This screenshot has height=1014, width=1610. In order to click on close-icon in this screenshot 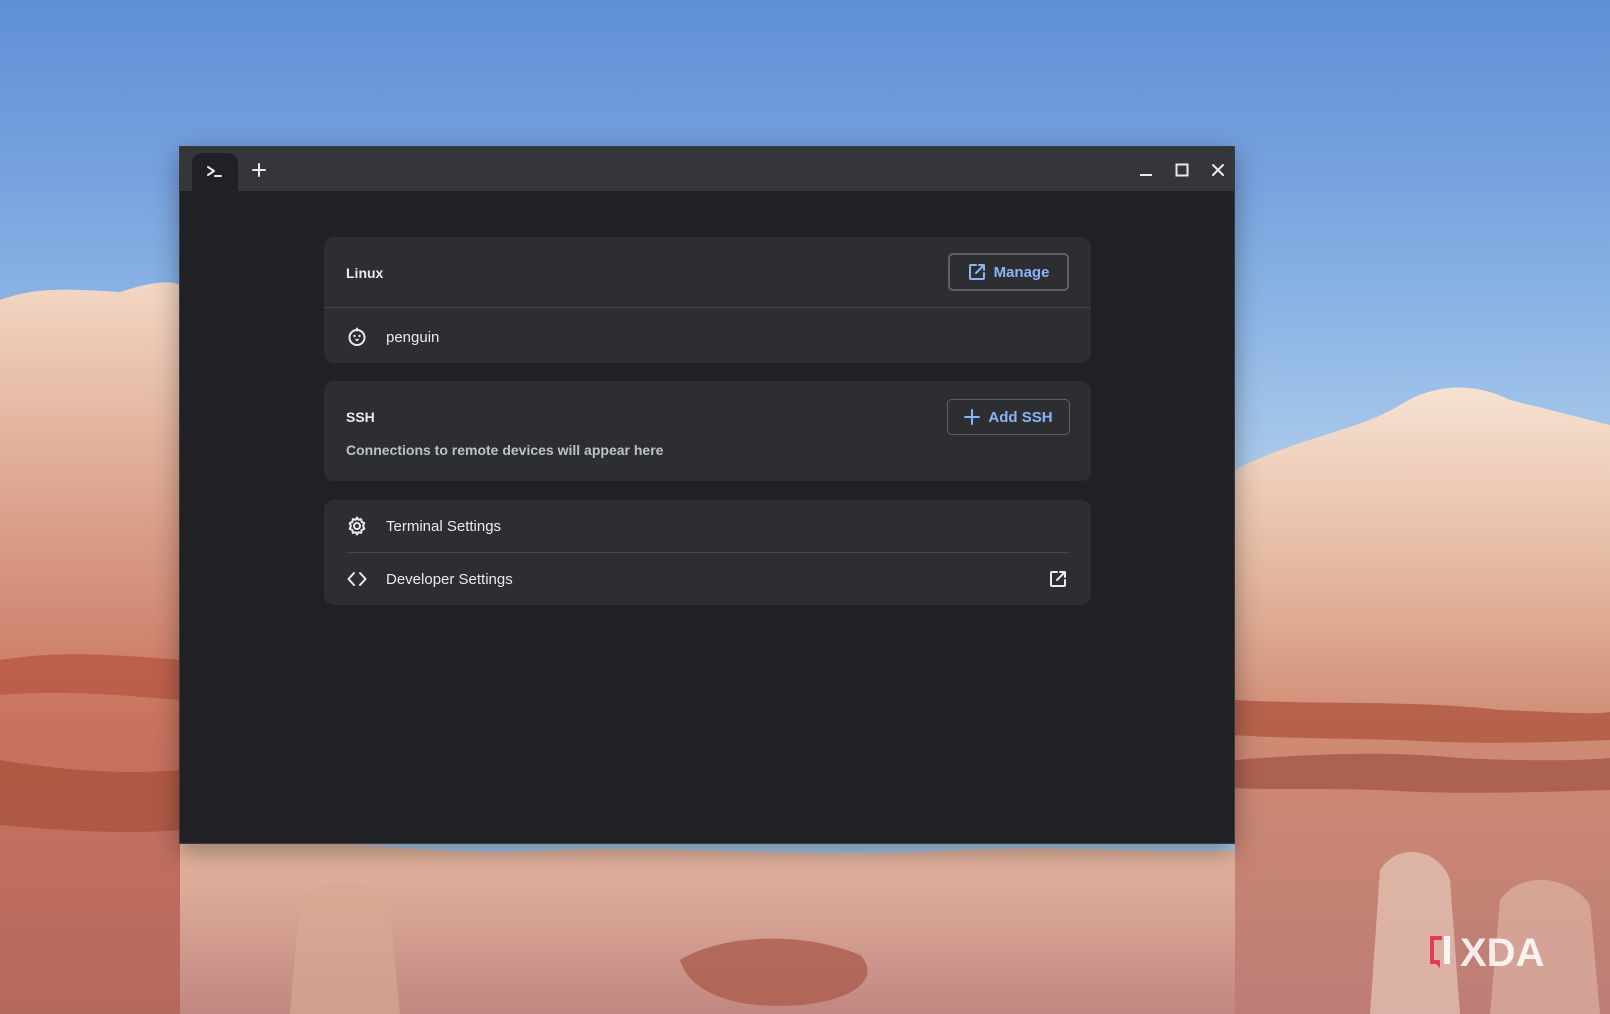, I will do `click(1218, 170)`.